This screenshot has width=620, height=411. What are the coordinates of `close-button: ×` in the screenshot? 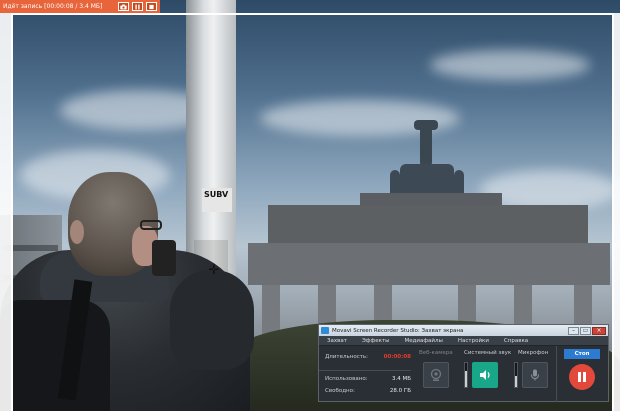 It's located at (599, 330).